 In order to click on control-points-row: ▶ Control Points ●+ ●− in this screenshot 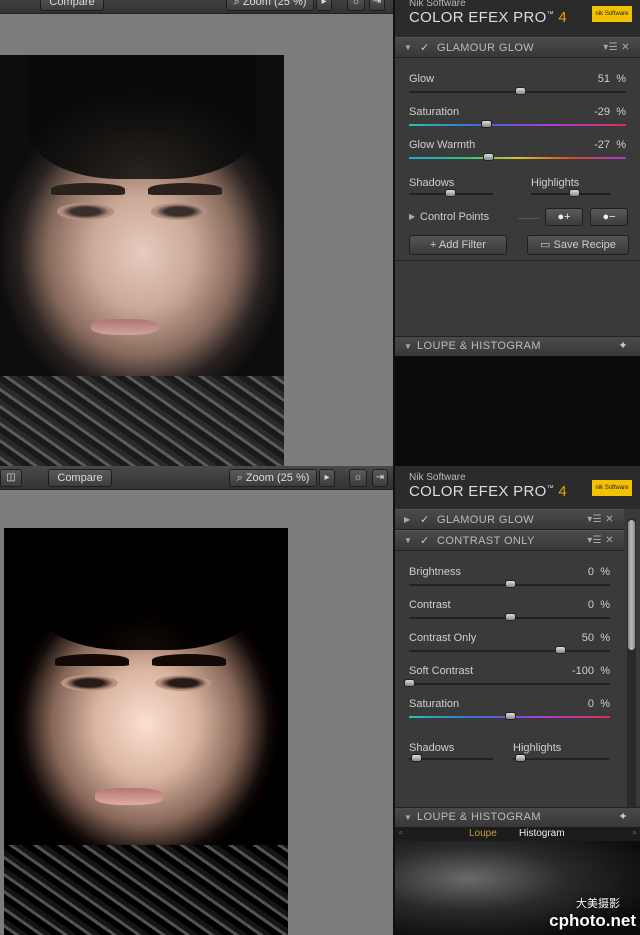, I will do `click(517, 219)`.